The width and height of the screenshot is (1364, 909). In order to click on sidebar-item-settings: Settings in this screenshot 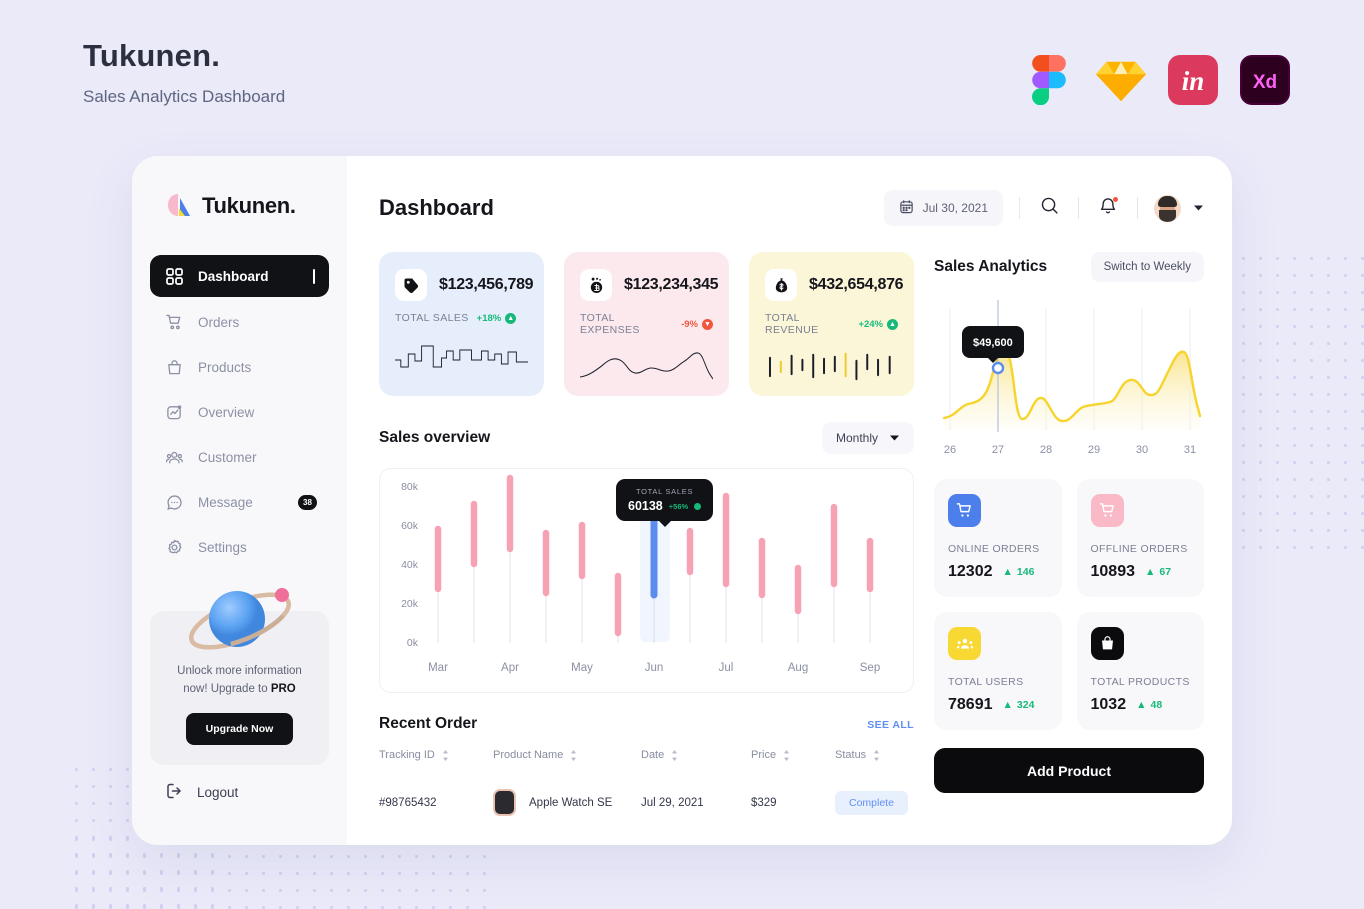, I will do `click(239, 547)`.